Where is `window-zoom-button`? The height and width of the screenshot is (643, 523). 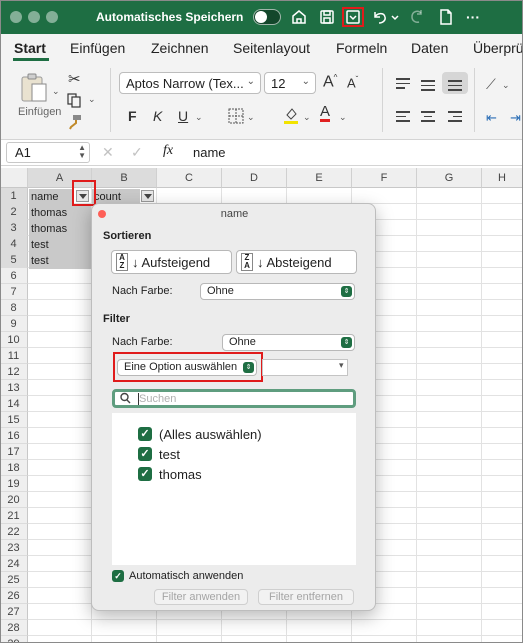
window-zoom-button is located at coordinates (52, 17).